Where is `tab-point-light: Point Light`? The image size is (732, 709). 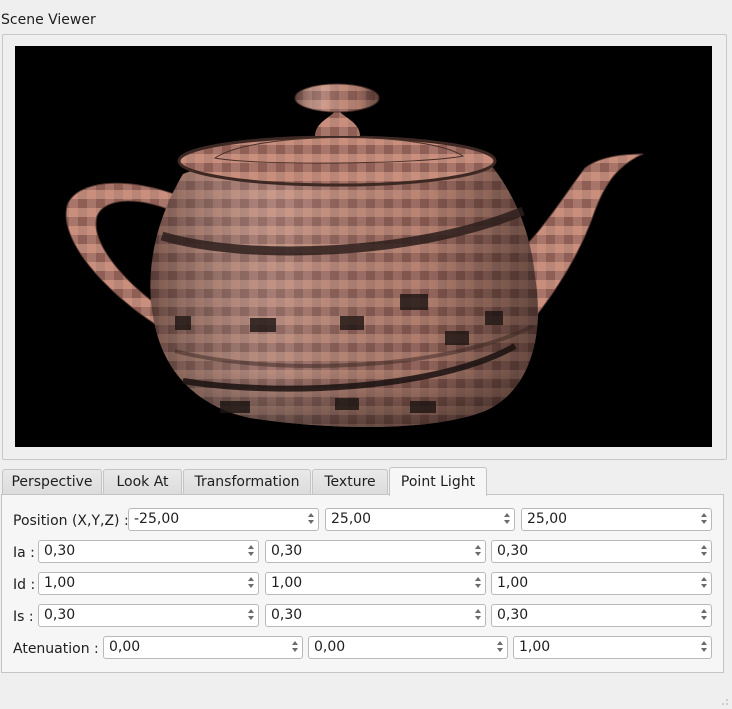 tab-point-light: Point Light is located at coordinates (438, 481).